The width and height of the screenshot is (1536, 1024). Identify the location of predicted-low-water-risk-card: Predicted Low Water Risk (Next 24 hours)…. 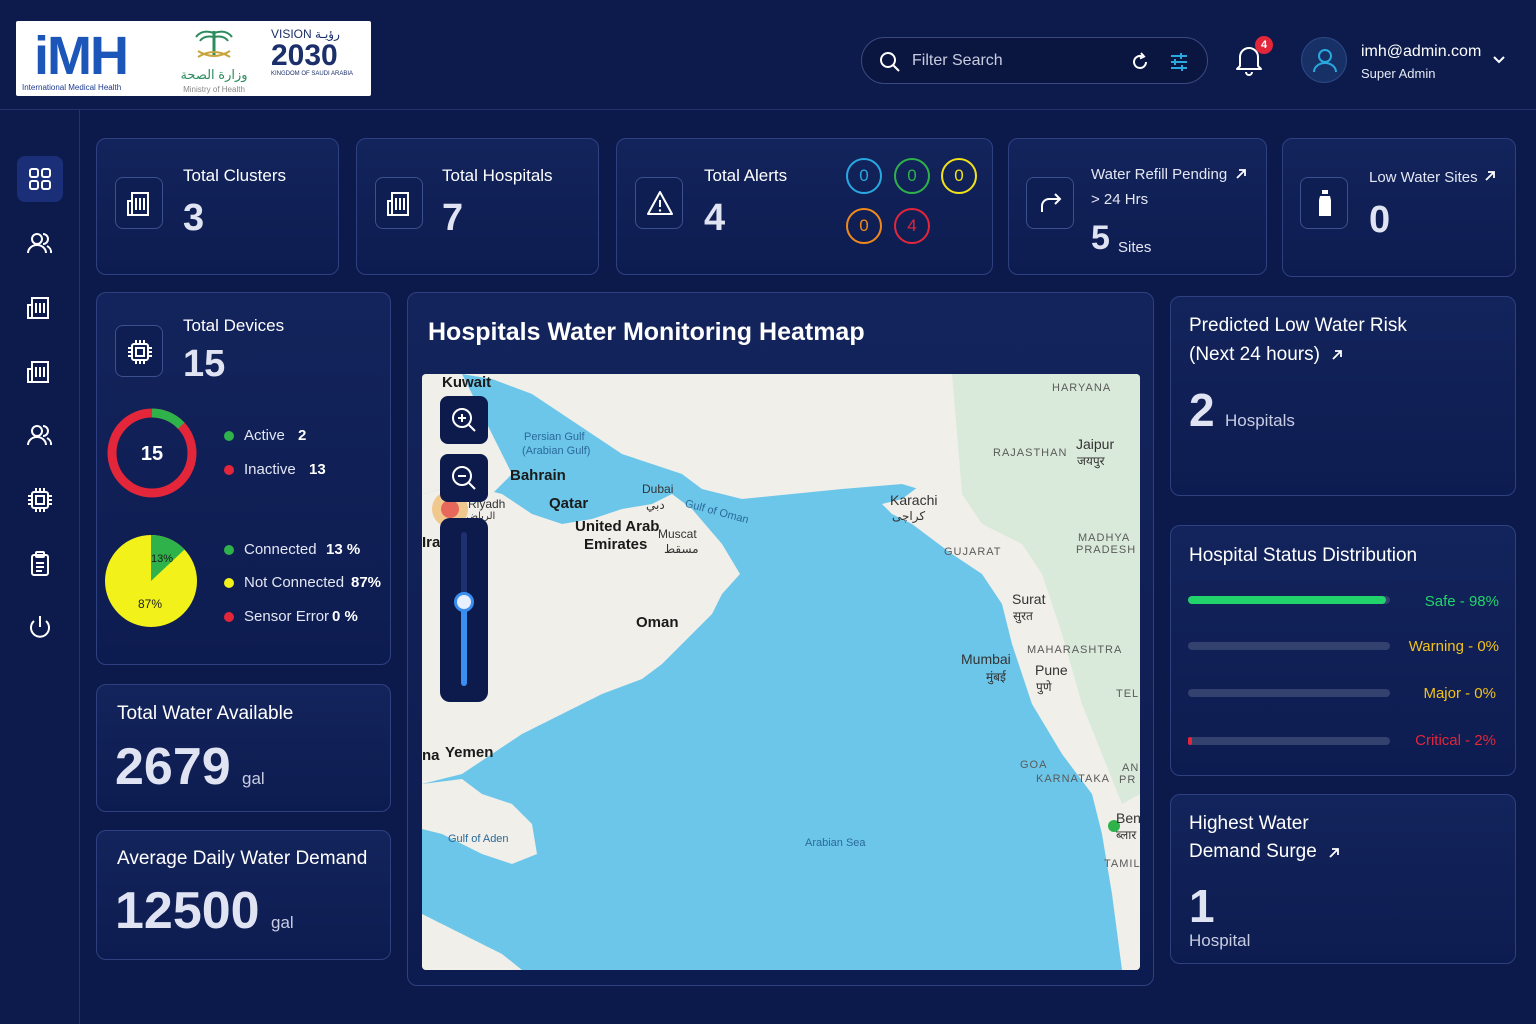
(1343, 396).